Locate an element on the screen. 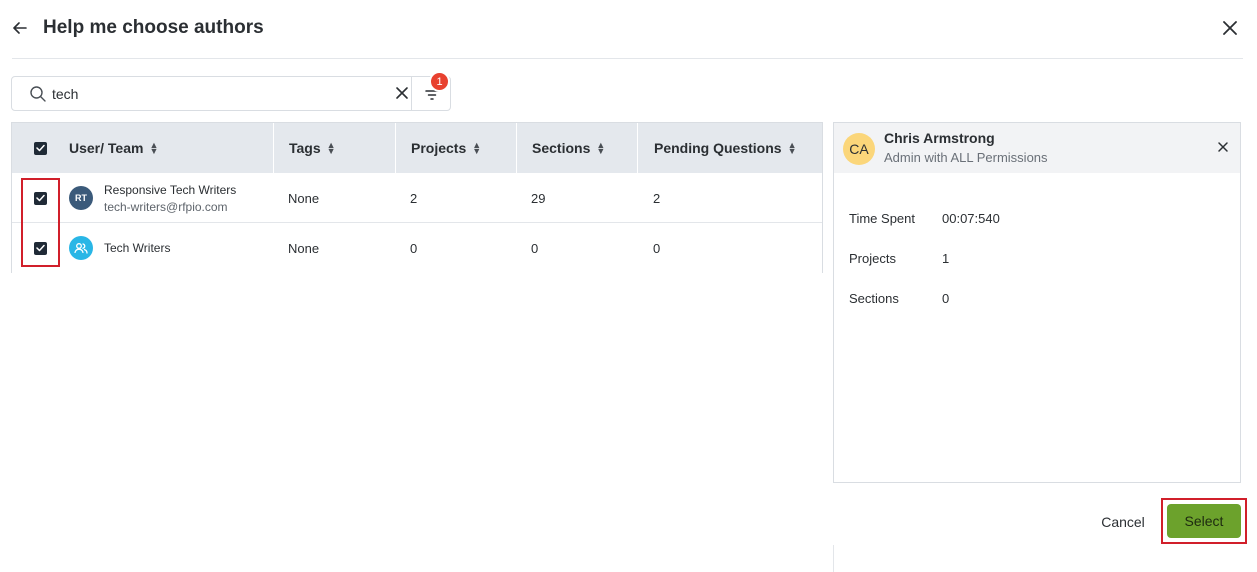  column-label: Pending Questions is located at coordinates (718, 148).